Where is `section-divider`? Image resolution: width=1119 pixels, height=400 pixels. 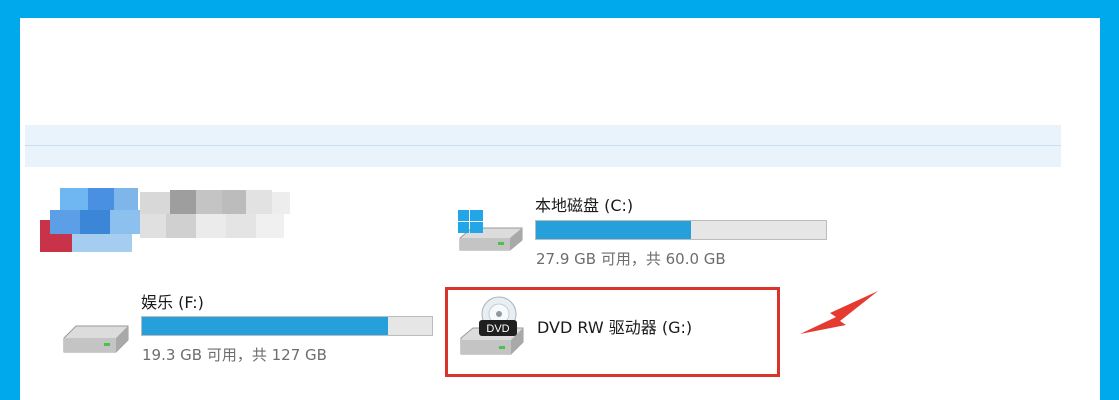 section-divider is located at coordinates (543, 145).